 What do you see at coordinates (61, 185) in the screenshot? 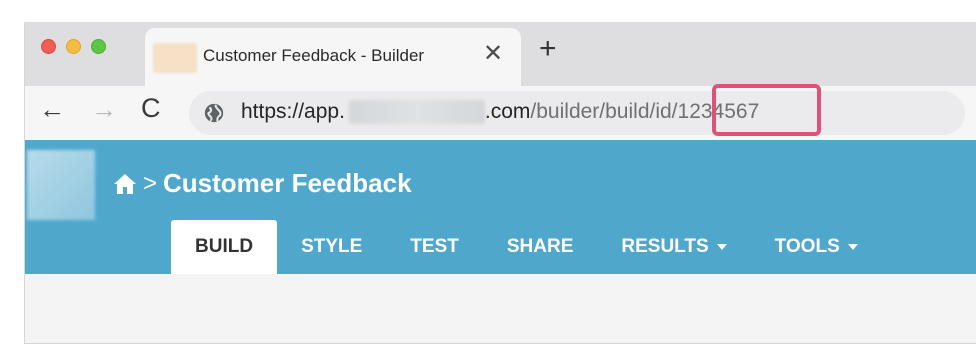
I see `app-logo` at bounding box center [61, 185].